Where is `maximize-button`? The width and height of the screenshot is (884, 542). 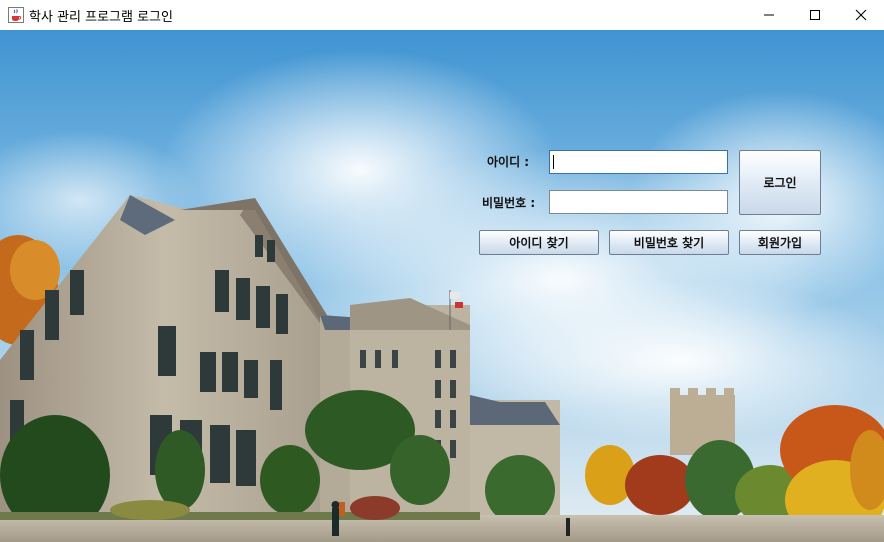
maximize-button is located at coordinates (815, 15).